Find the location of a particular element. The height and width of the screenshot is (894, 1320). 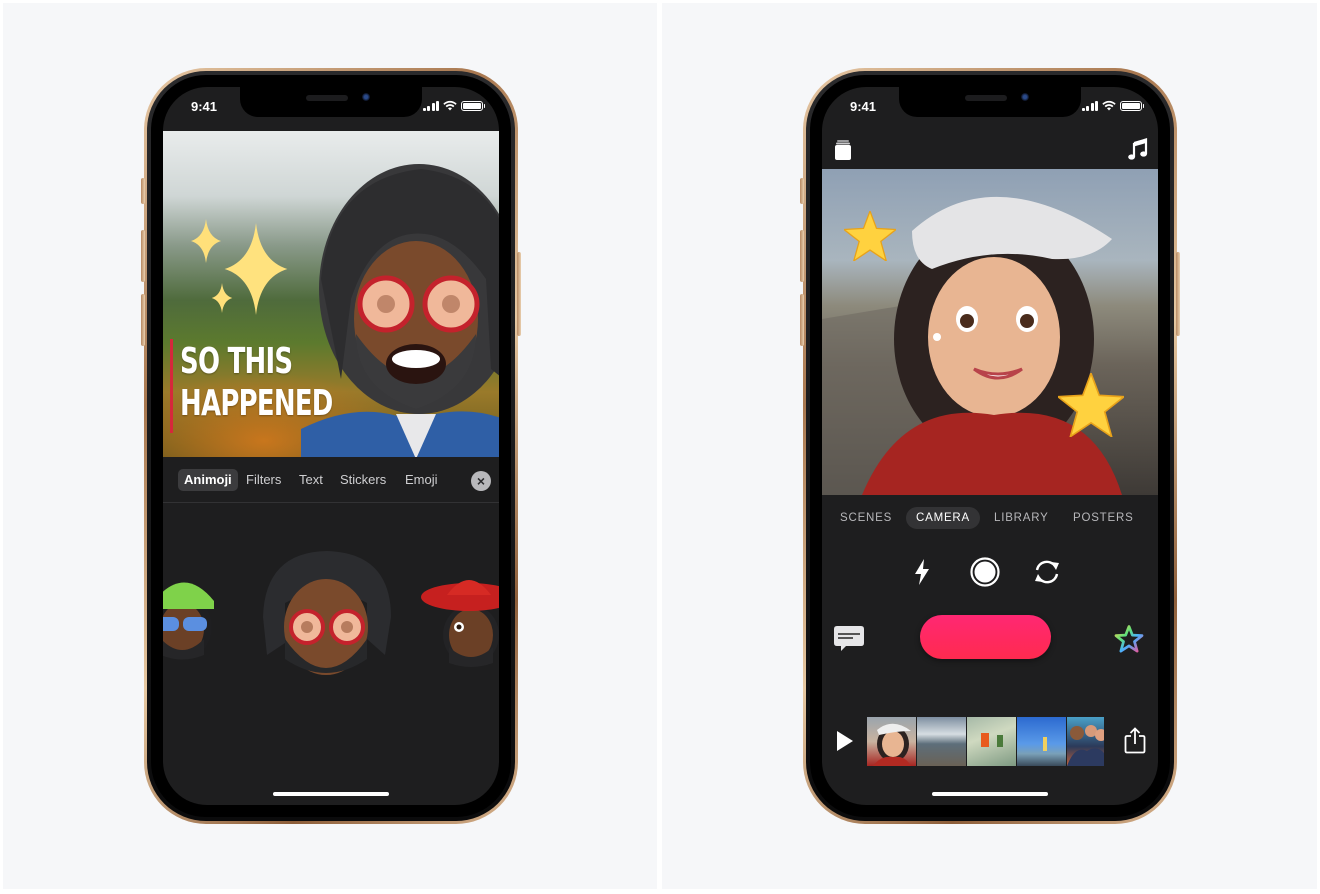

camera-viewfinder is located at coordinates (990, 332).